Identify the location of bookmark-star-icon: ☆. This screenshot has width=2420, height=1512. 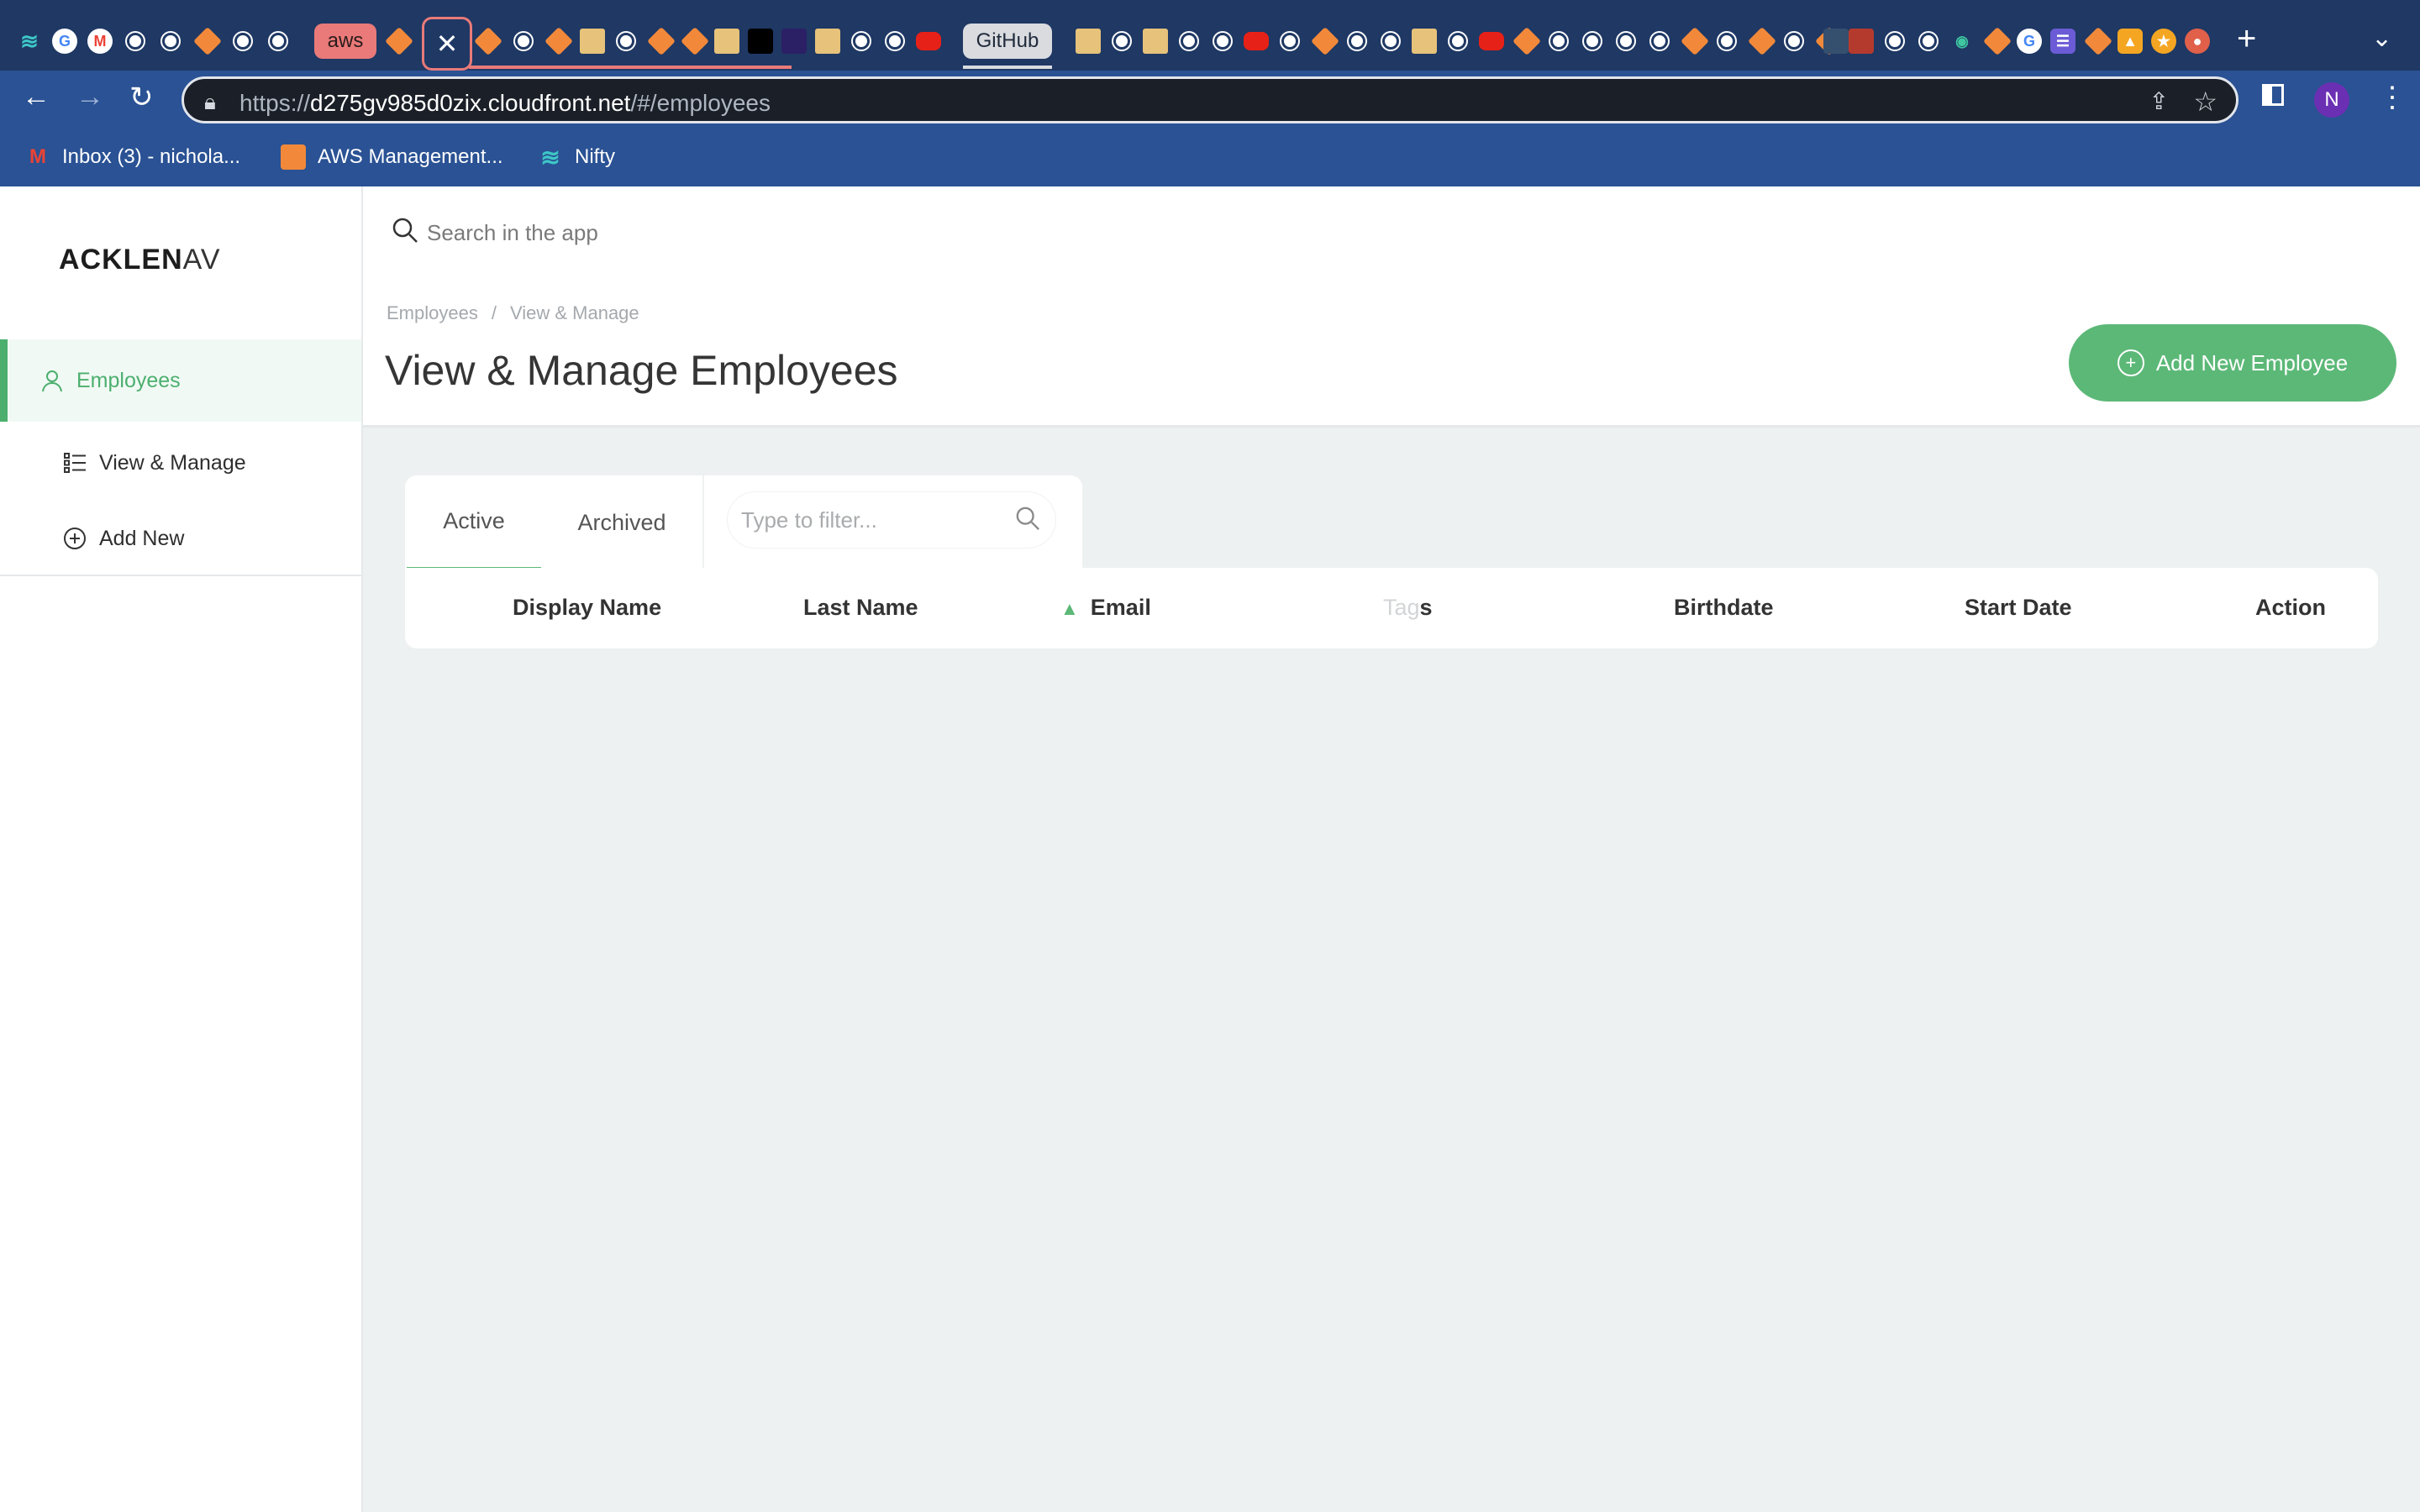
(2205, 102).